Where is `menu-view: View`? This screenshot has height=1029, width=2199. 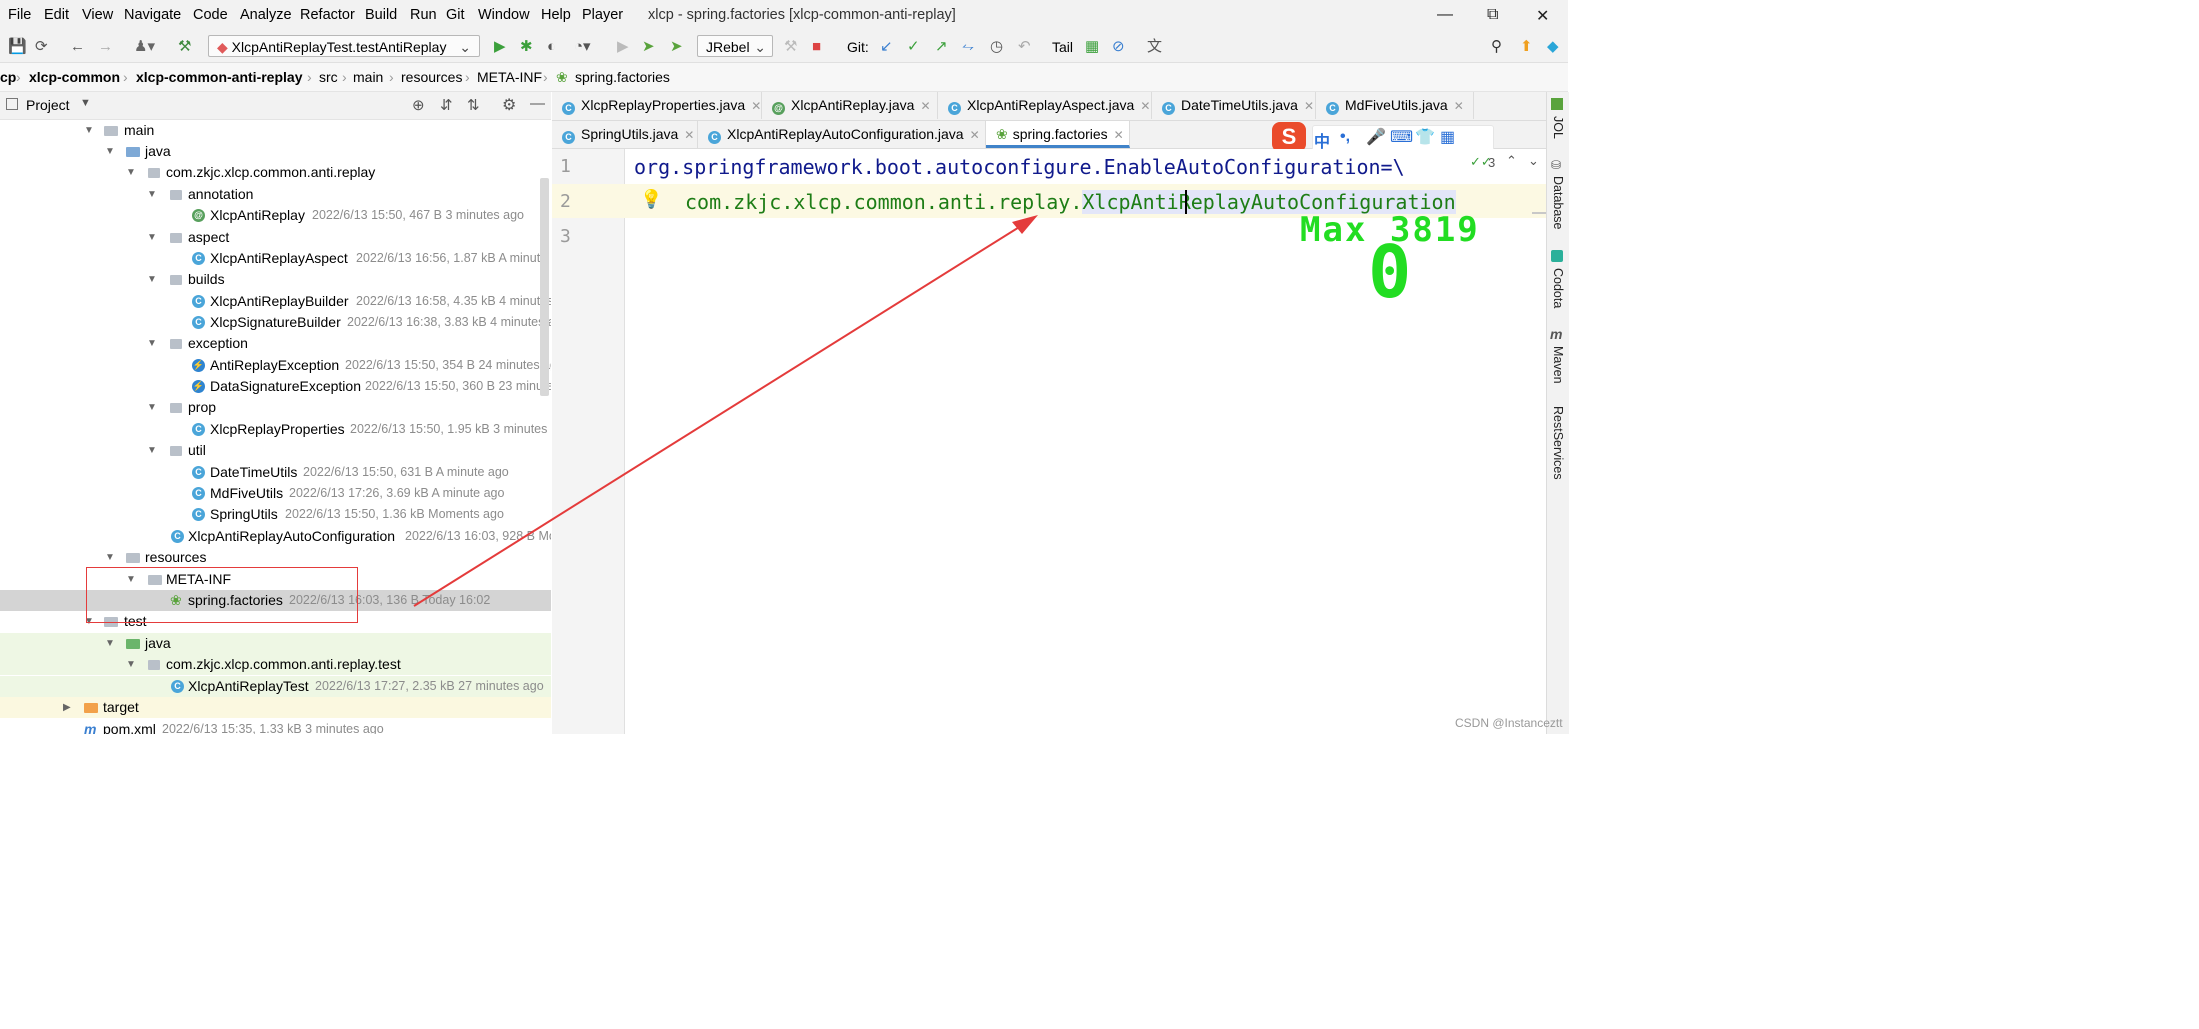
menu-view: View is located at coordinates (97, 15).